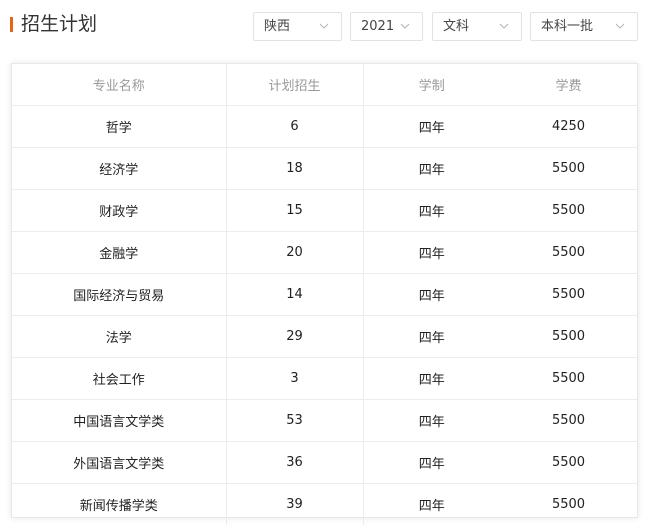  What do you see at coordinates (431, 85) in the screenshot?
I see `column-header-duration: 学制` at bounding box center [431, 85].